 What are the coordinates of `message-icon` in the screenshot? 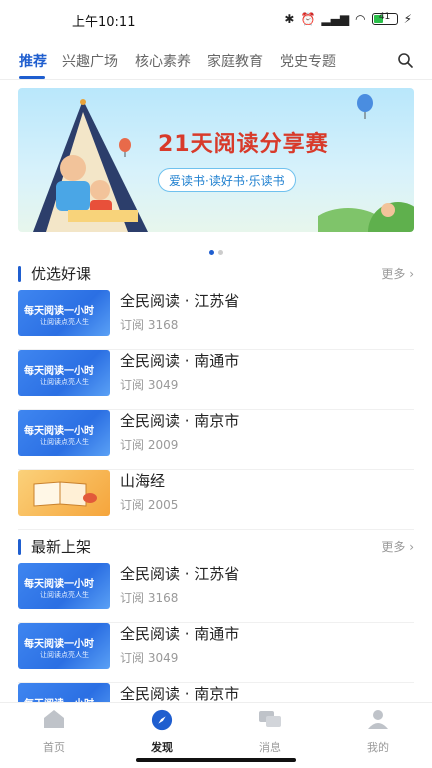 It's located at (270, 719).